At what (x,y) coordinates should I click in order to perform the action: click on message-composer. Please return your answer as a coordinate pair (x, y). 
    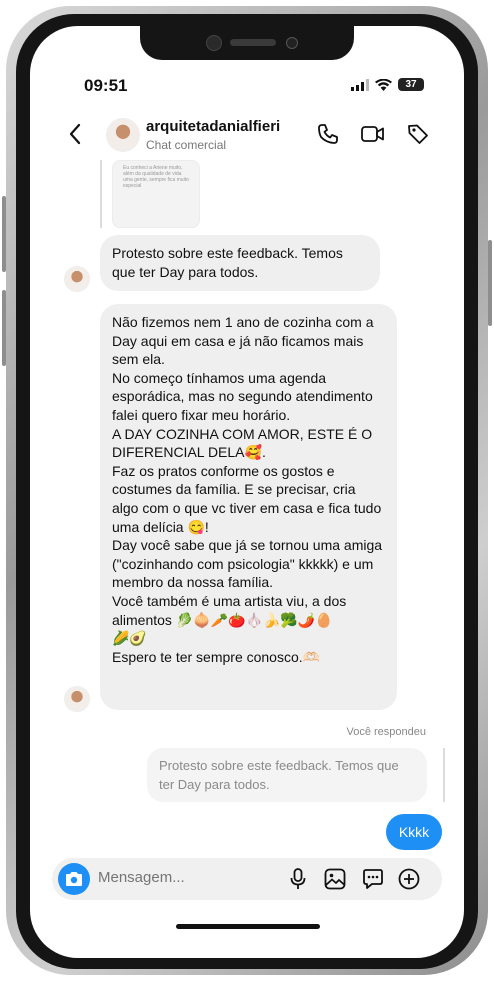
    Looking at the image, I should click on (247, 879).